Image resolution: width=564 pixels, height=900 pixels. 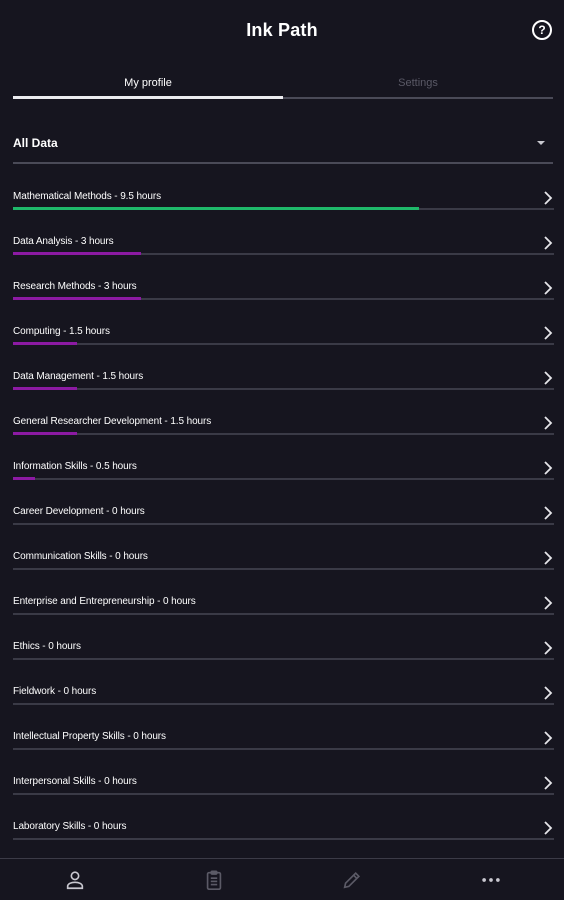 I want to click on skill-row: Data Analysis - 3 hours, so click(x=283, y=247).